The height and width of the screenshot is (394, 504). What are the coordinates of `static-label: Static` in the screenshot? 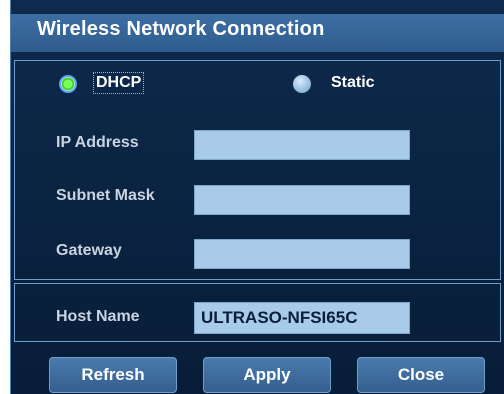 It's located at (353, 83).